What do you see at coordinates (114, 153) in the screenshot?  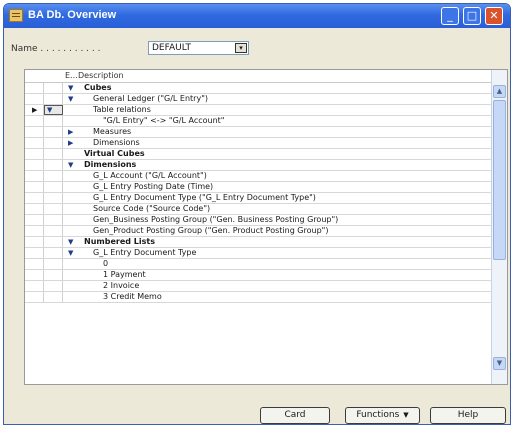 I see `row-description: Virtual Cubes` at bounding box center [114, 153].